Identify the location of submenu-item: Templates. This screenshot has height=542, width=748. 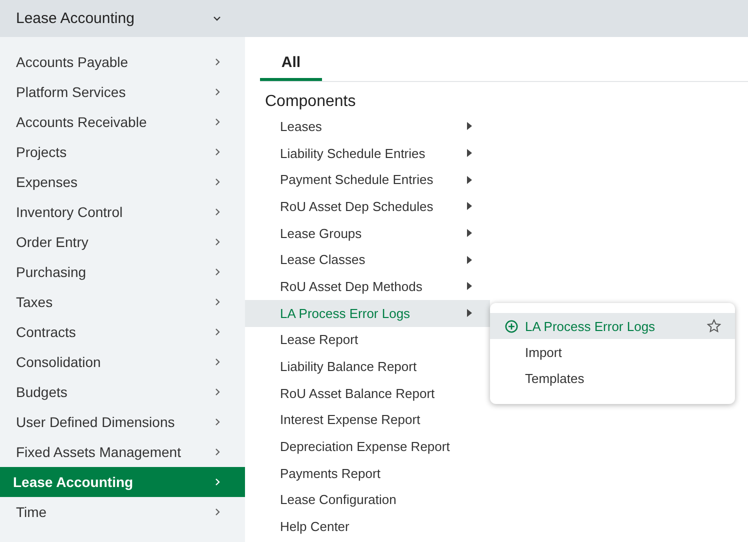
(612, 378).